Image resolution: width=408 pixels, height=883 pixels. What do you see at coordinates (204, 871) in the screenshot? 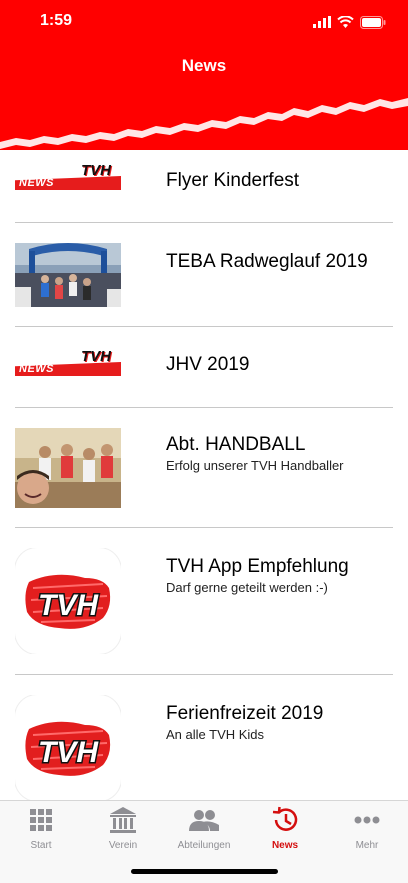
I see `home-indicator` at bounding box center [204, 871].